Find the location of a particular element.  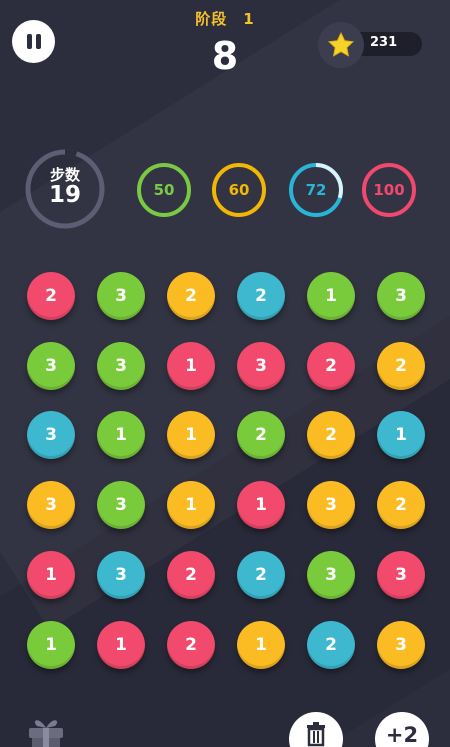

gift-button is located at coordinates (46, 729).